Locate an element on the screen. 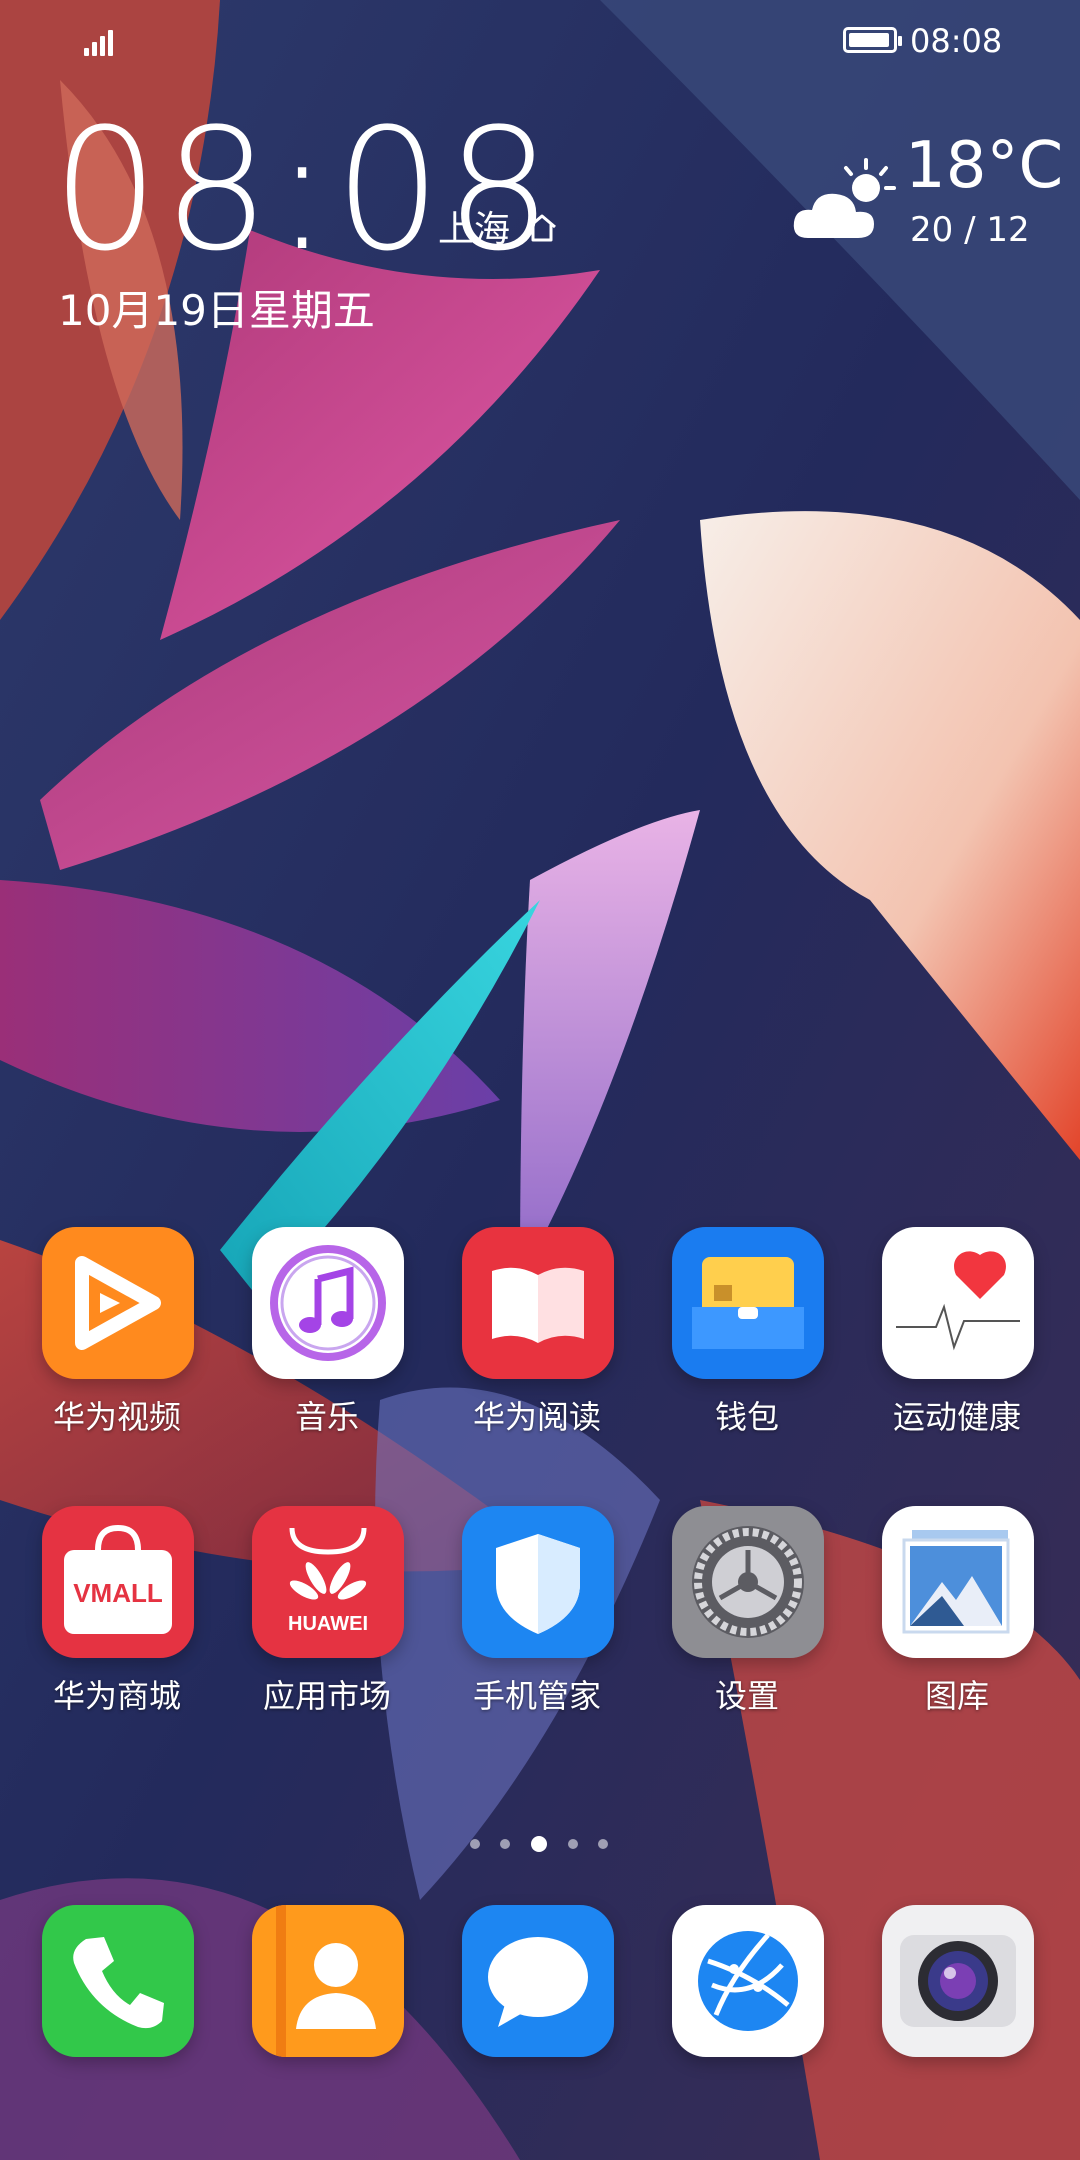 The image size is (1080, 2160). music-note-icon is located at coordinates (328, 1303).